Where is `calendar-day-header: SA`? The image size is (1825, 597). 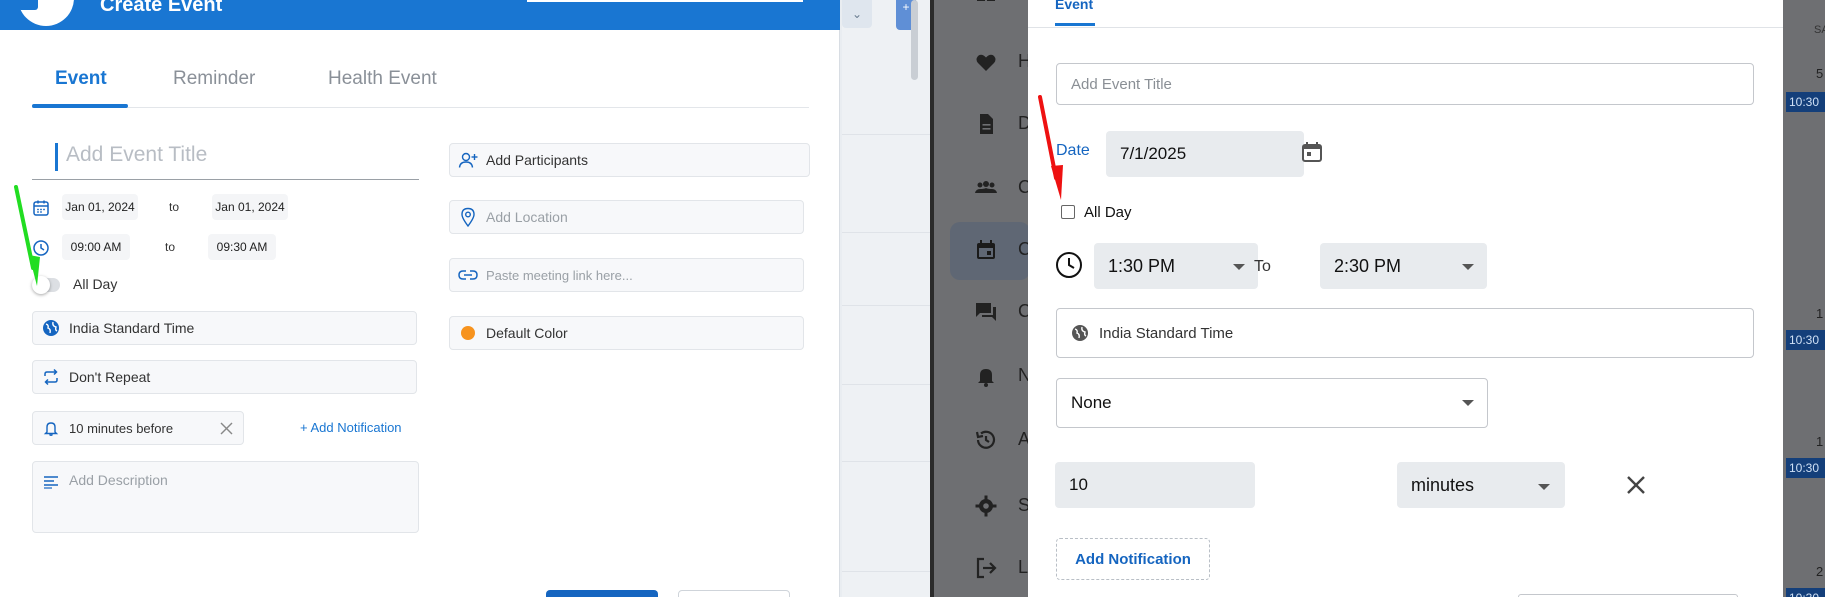
calendar-day-header: SA is located at coordinates (1819, 30).